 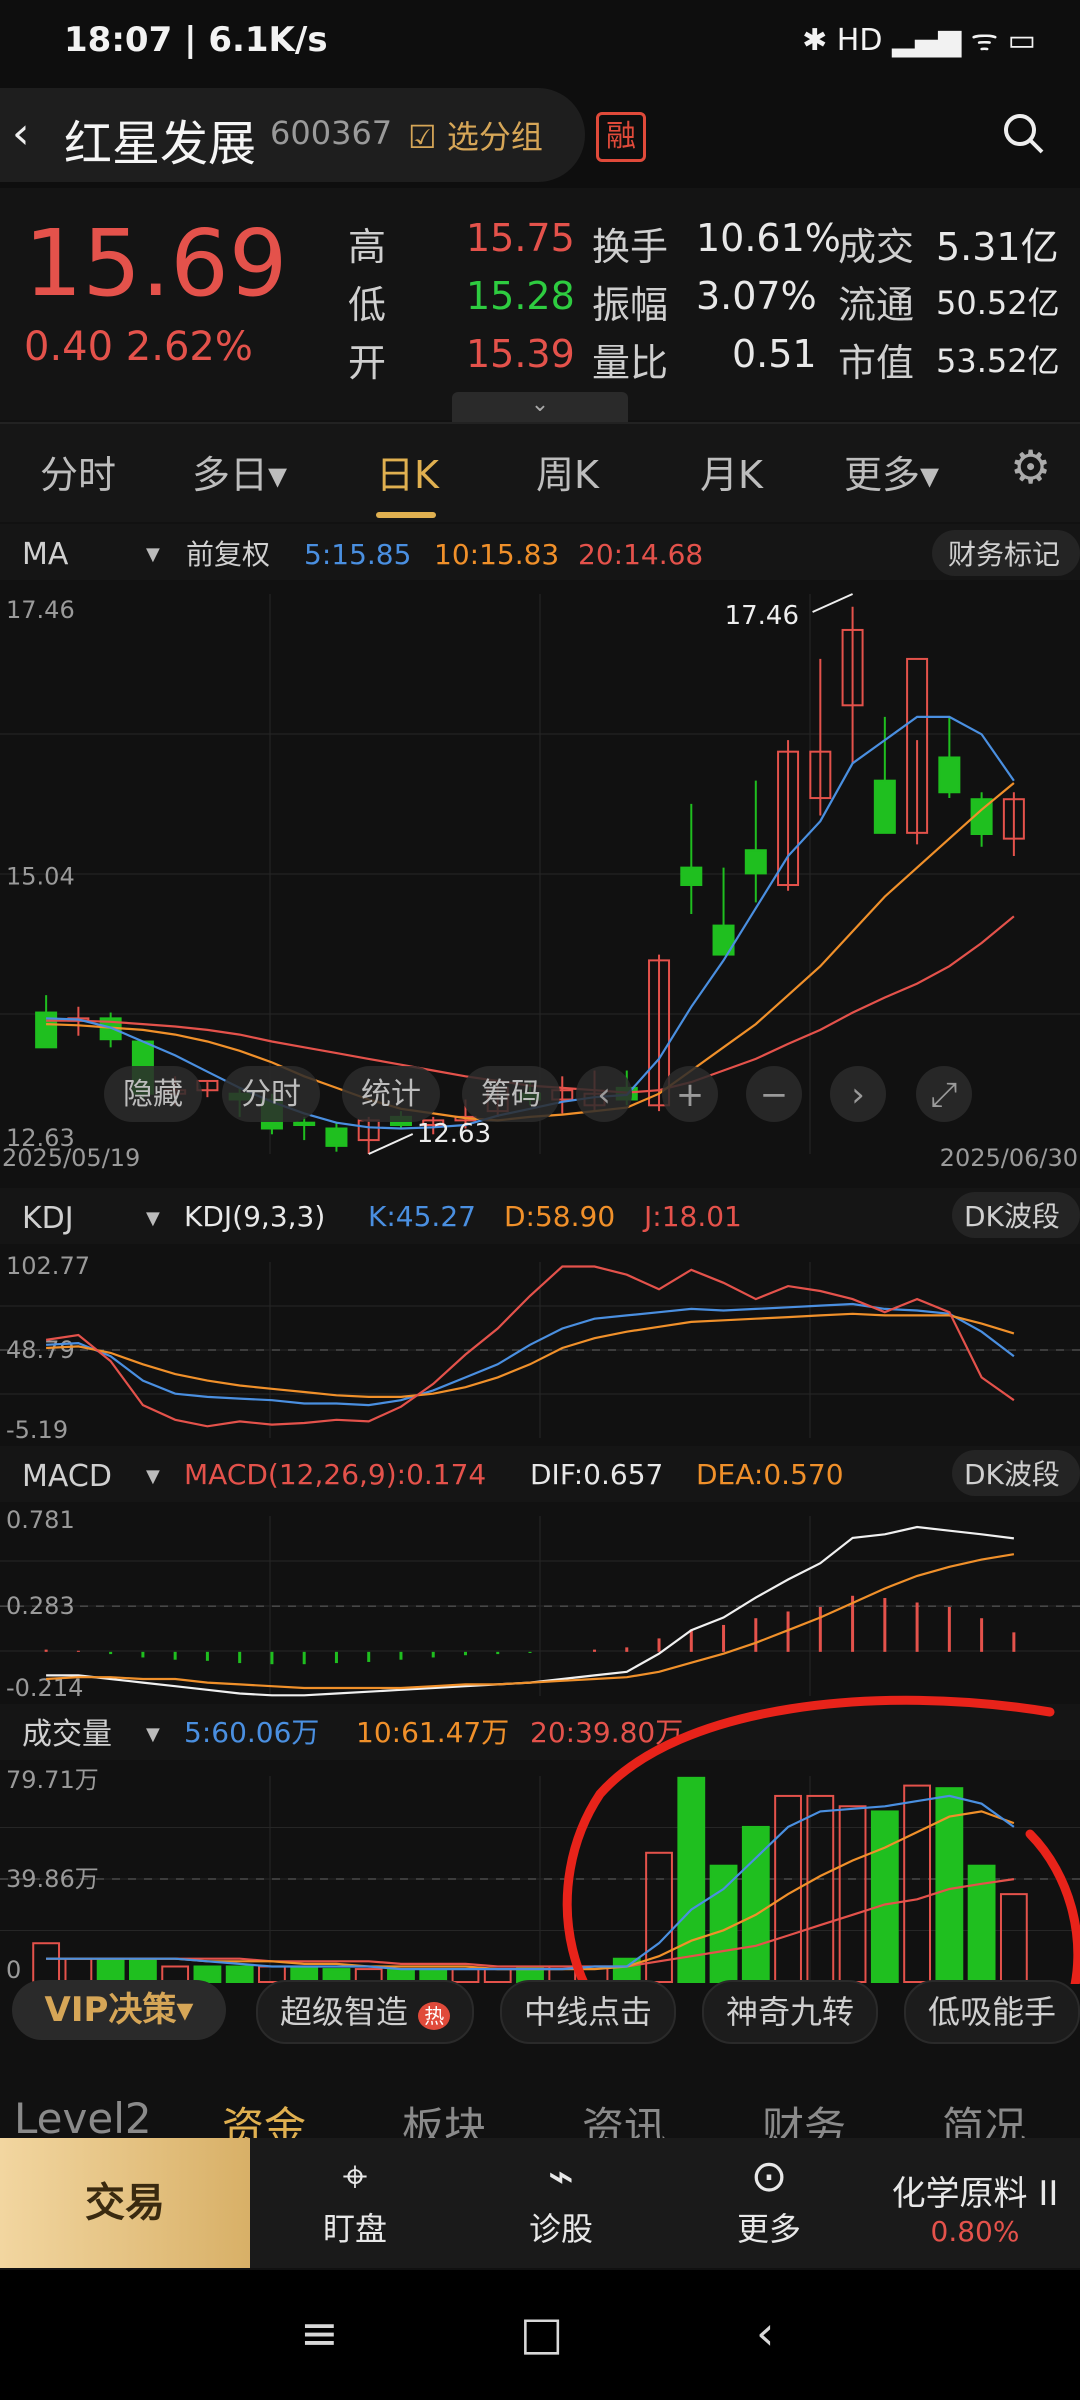 I want to click on amplitude-value: 3.07%, so click(x=756, y=296).